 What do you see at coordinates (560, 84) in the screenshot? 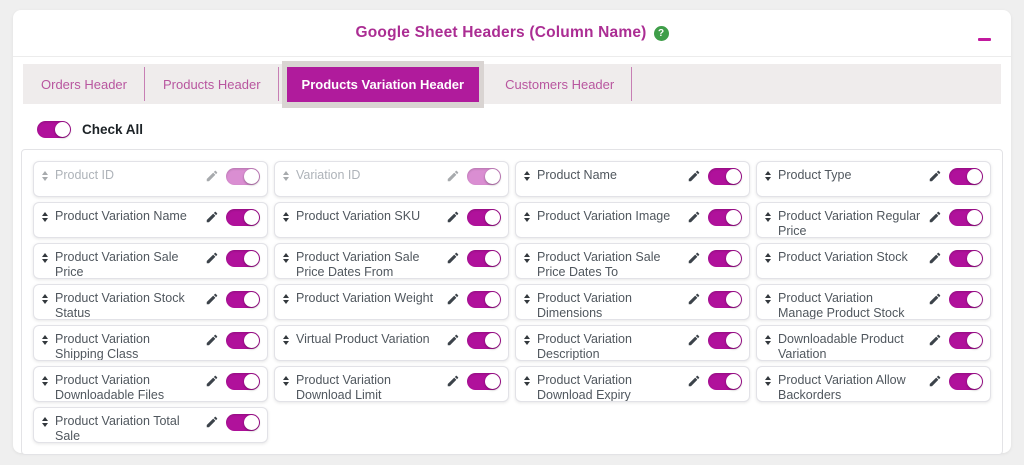
I see `tab-customers-header: Customers Header` at bounding box center [560, 84].